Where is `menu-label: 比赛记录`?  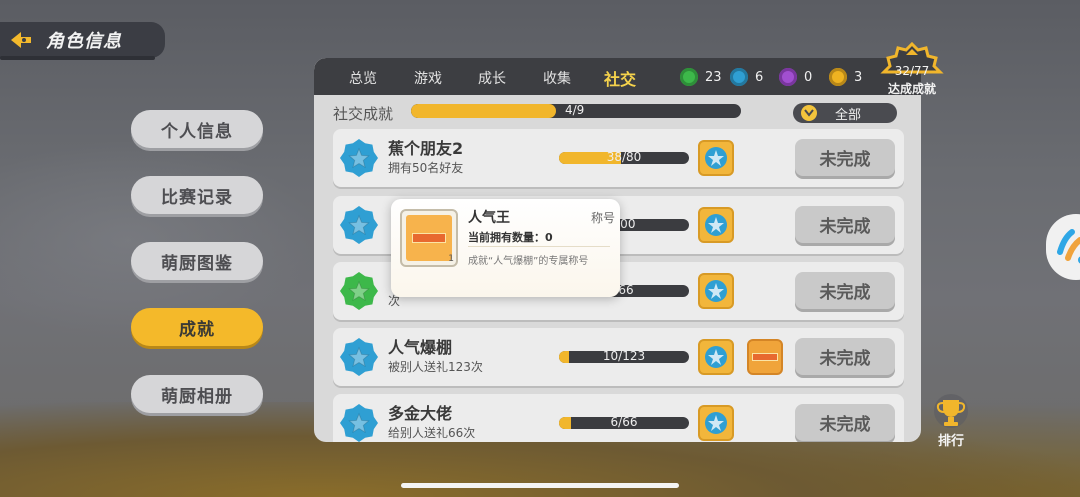 menu-label: 比赛记录 is located at coordinates (197, 197).